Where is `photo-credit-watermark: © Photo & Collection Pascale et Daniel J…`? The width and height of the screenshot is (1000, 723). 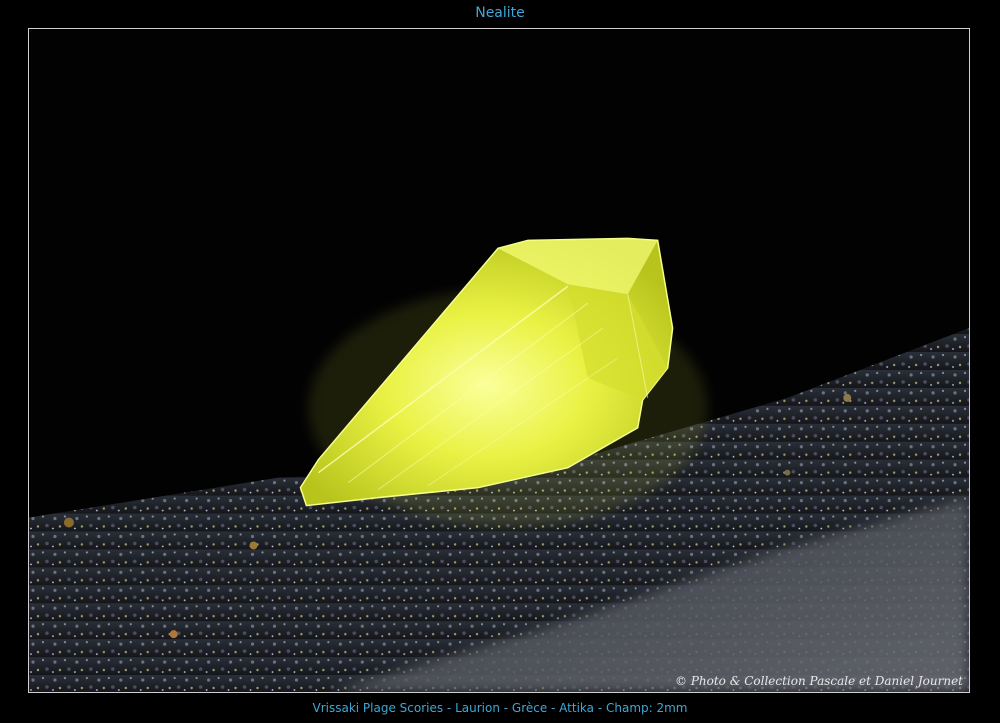 photo-credit-watermark: © Photo & Collection Pascale et Daniel J… is located at coordinates (819, 681).